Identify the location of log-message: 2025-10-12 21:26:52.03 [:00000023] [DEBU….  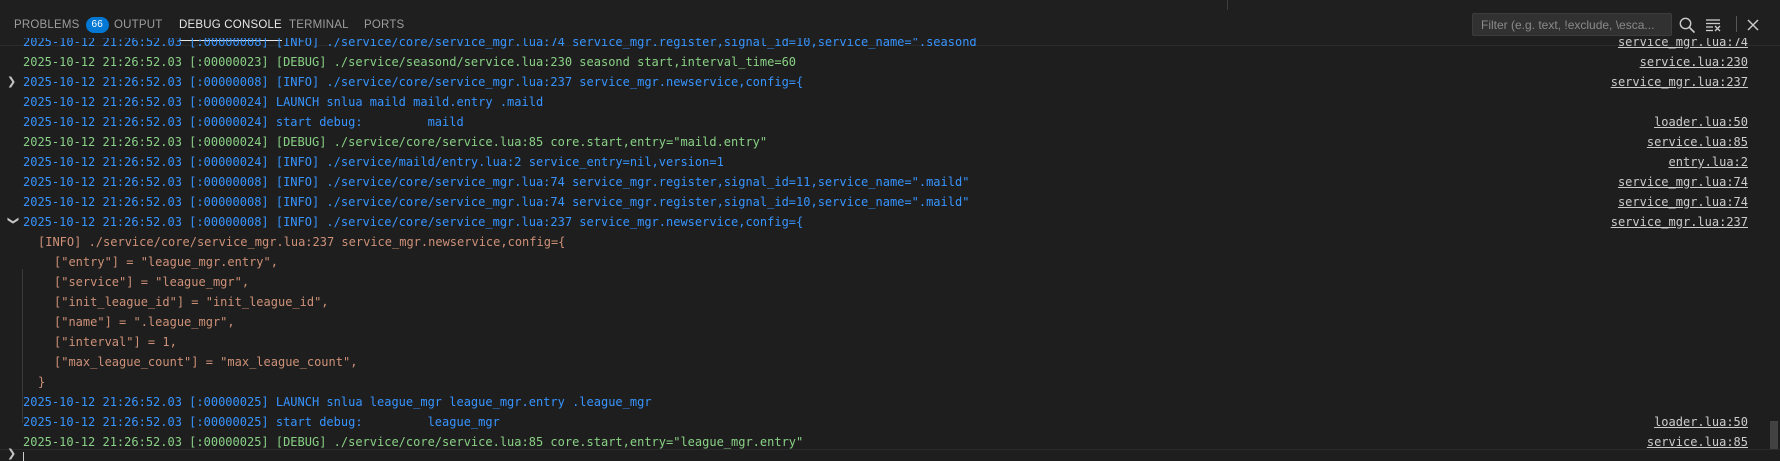
(410, 62).